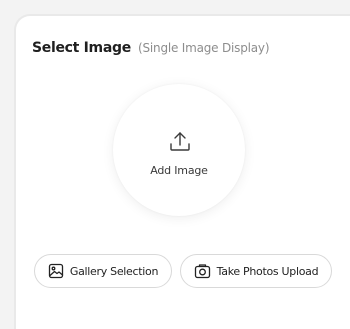 Image resolution: width=350 pixels, height=329 pixels. Describe the element at coordinates (267, 271) in the screenshot. I see `take-photos-upload-label: Take Photos Upload` at that location.